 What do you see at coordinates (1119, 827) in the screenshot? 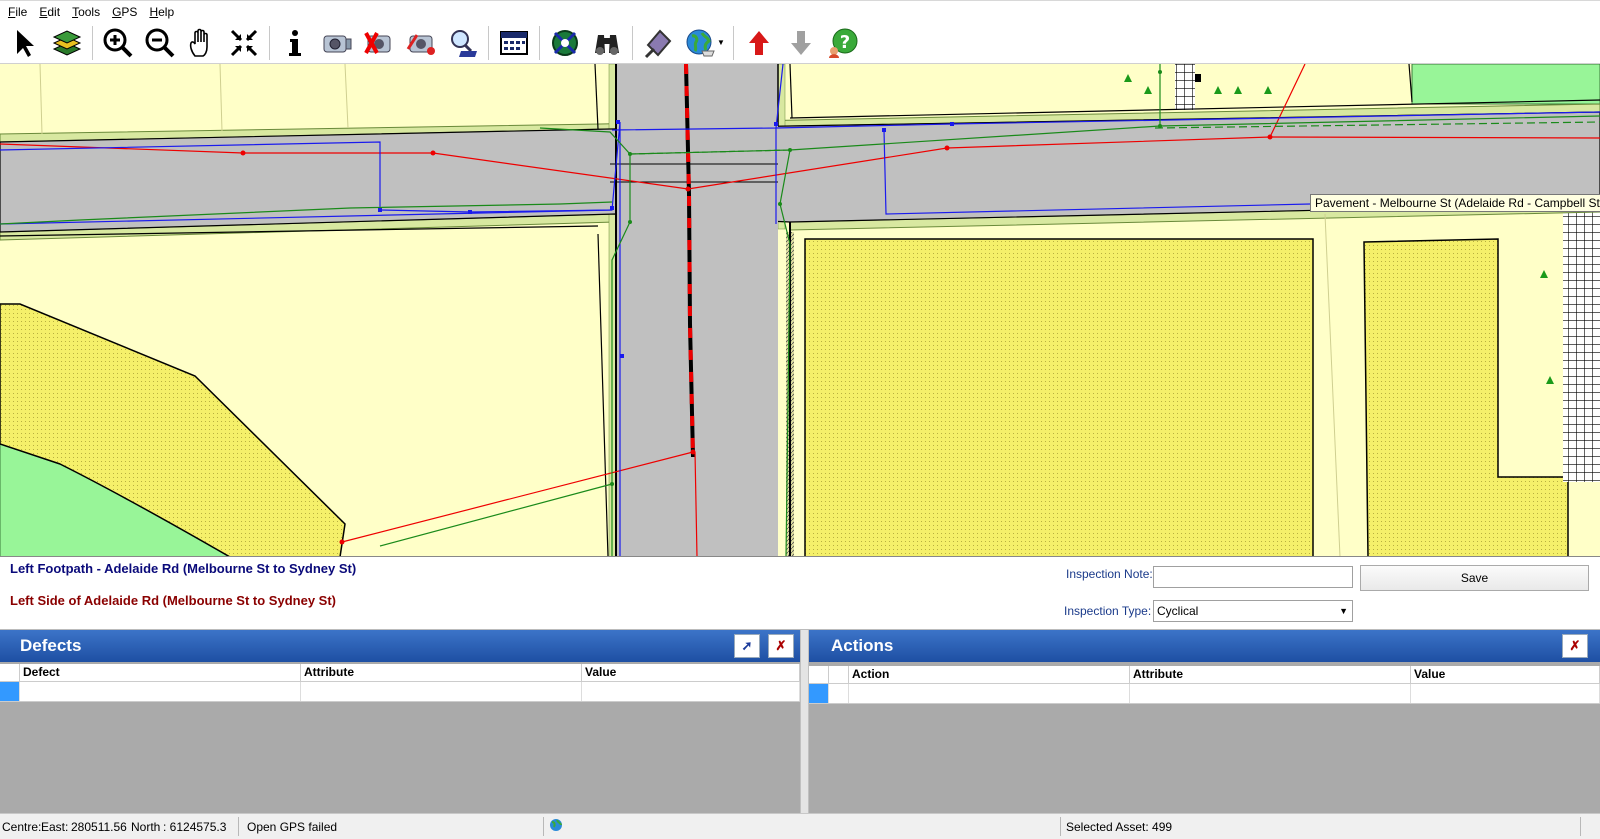
I see `selected-asset-status: Selected Asset: 499` at bounding box center [1119, 827].